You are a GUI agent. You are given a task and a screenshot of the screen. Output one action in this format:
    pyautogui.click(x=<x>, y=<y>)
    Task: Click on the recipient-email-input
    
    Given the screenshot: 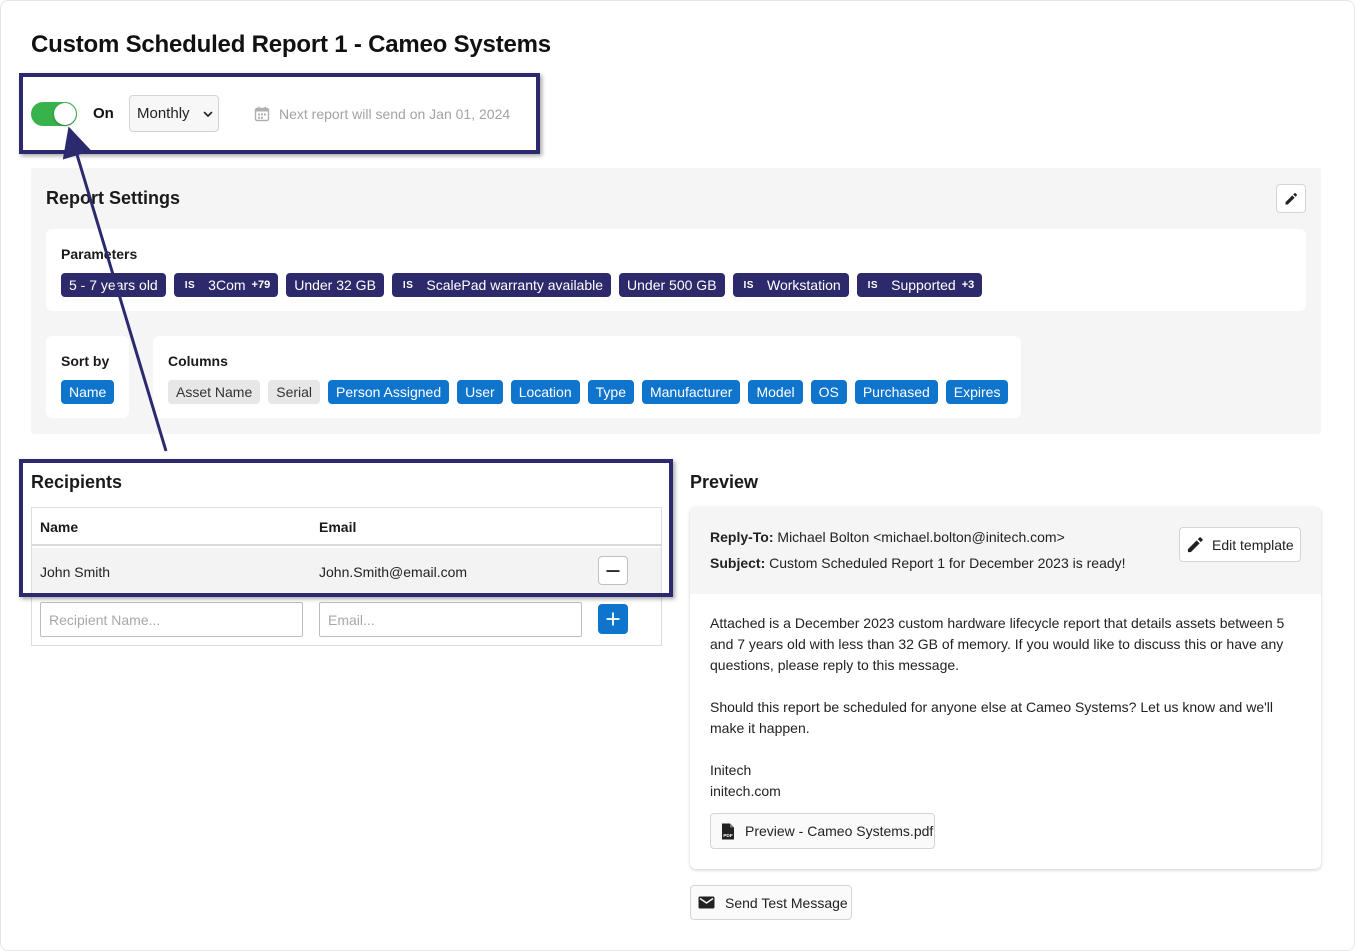 What is the action you would take?
    pyautogui.click(x=450, y=619)
    